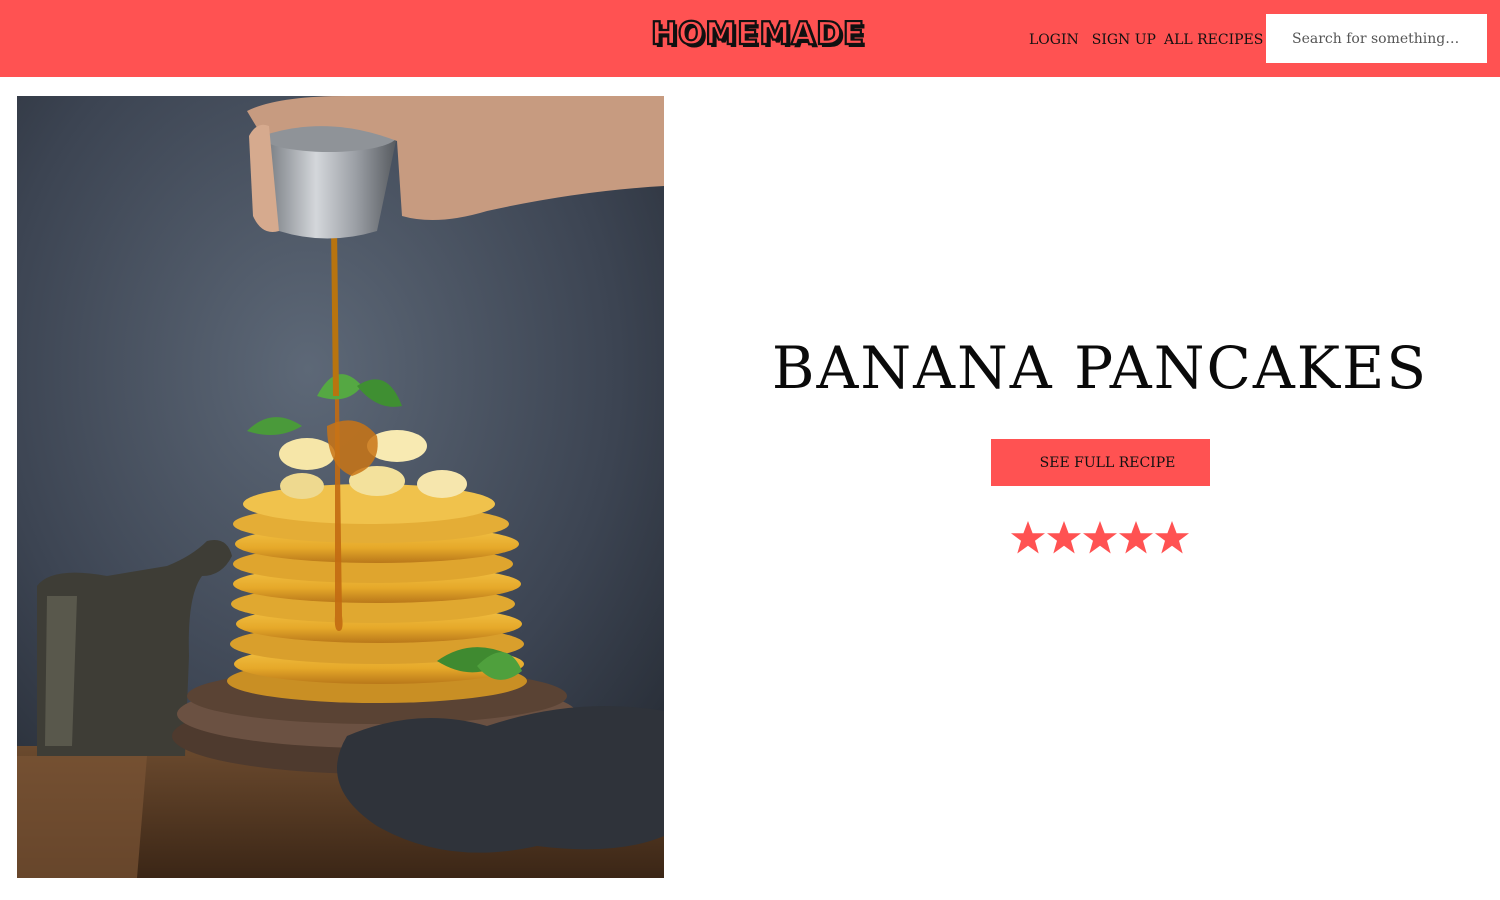 Image resolution: width=1500 pixels, height=900 pixels. Describe the element at coordinates (1054, 40) in the screenshot. I see `login-link: LOGIN` at that location.